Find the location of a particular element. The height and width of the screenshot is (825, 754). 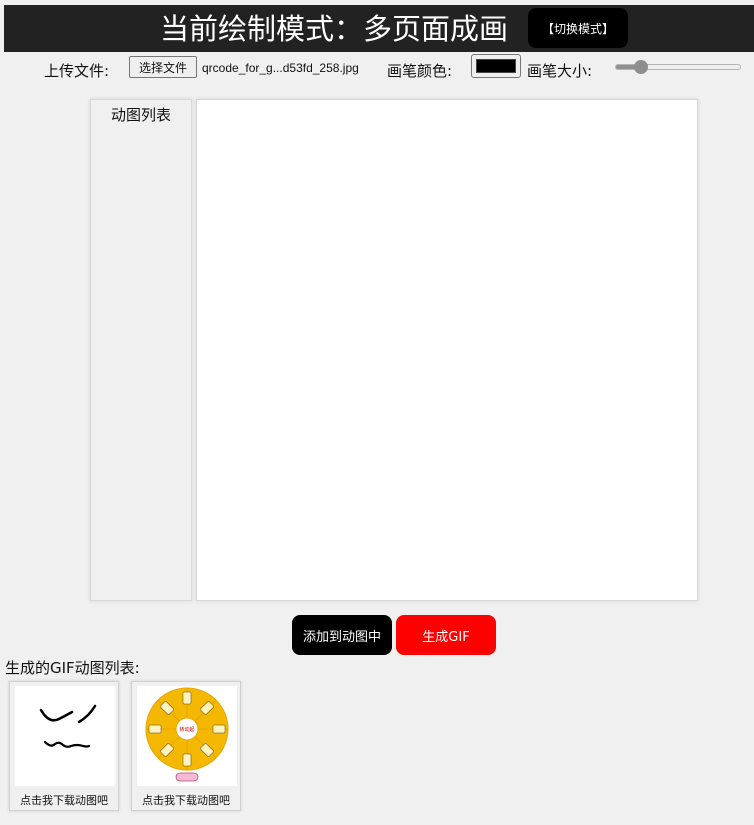

gif-list-title: 生成的GIF动图列表: is located at coordinates (72, 668).